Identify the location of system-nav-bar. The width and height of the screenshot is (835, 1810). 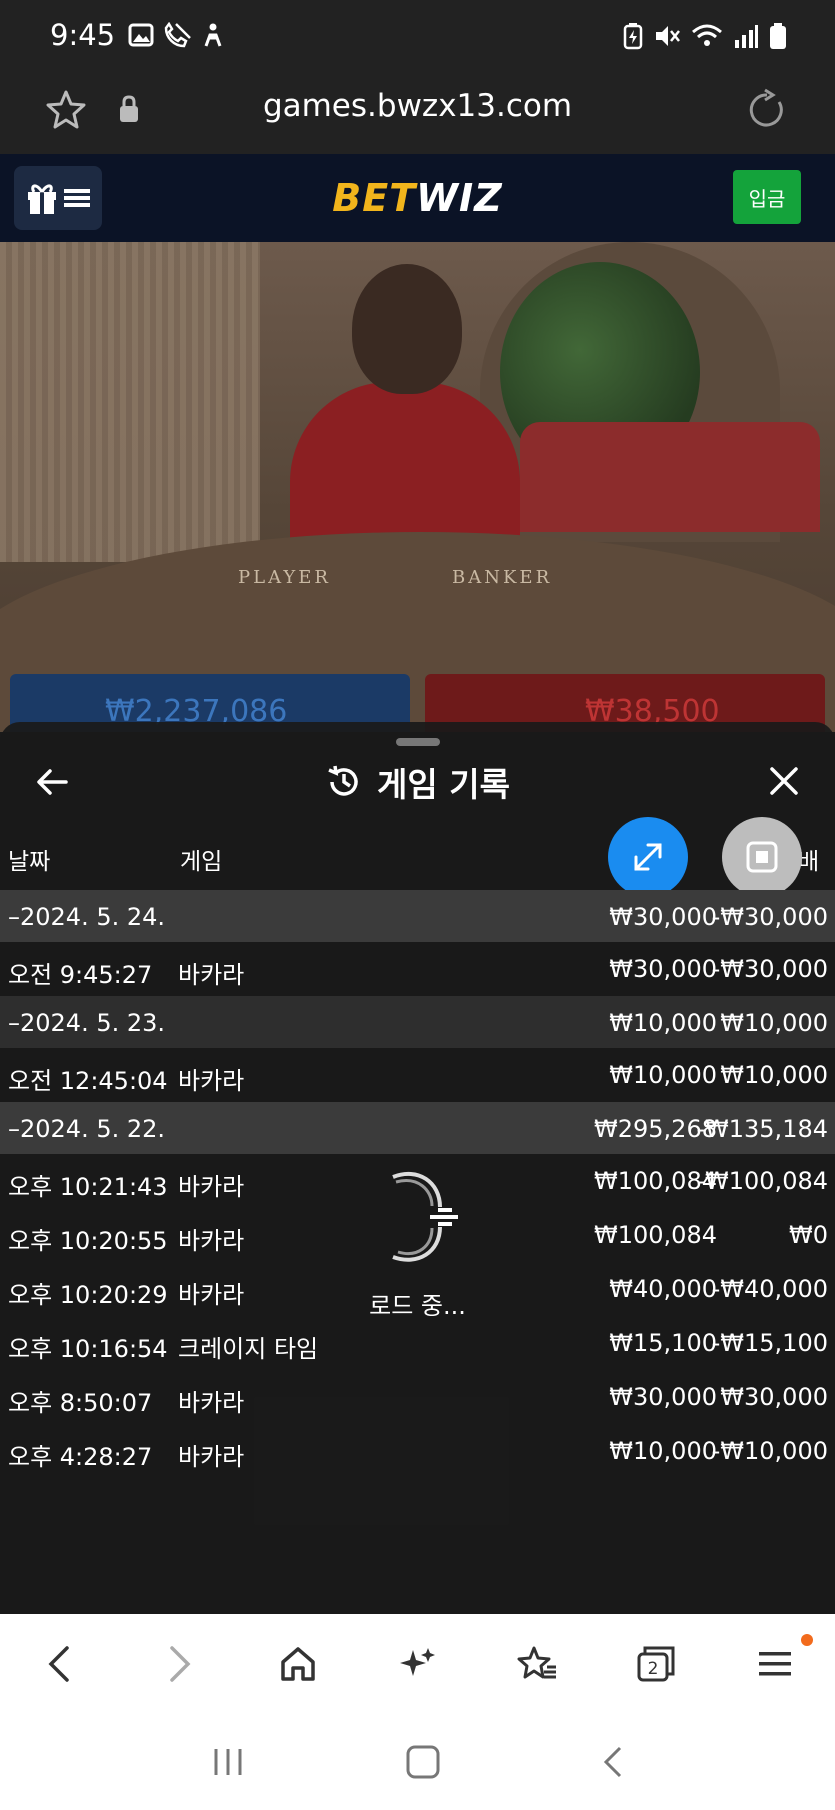
(417, 1762).